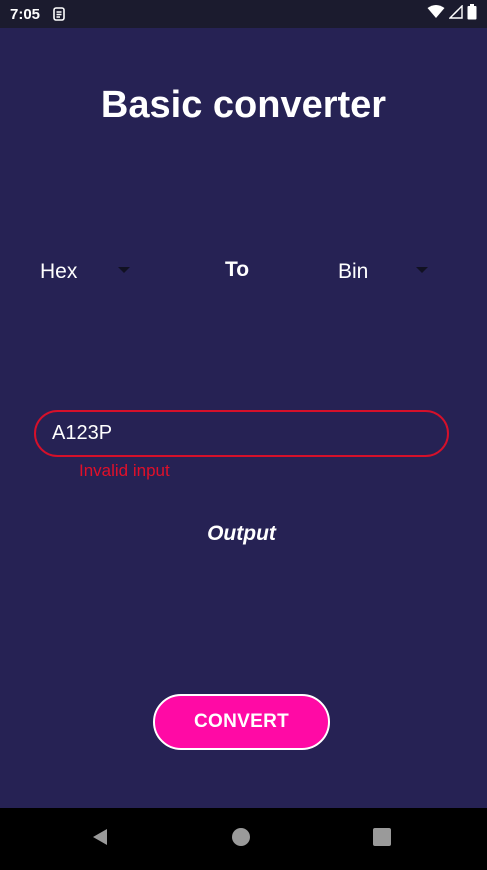 The width and height of the screenshot is (487, 870). I want to click on home-button, so click(241, 839).